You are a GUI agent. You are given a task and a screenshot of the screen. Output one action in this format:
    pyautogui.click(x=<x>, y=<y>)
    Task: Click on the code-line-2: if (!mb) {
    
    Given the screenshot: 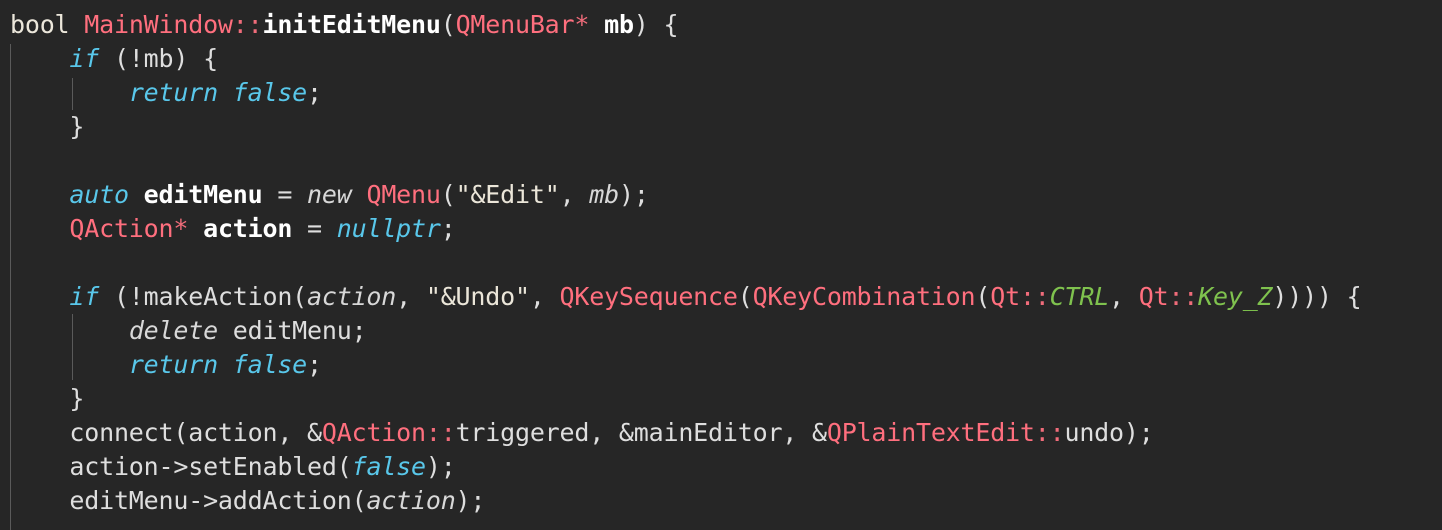 What is the action you would take?
    pyautogui.click(x=114, y=59)
    